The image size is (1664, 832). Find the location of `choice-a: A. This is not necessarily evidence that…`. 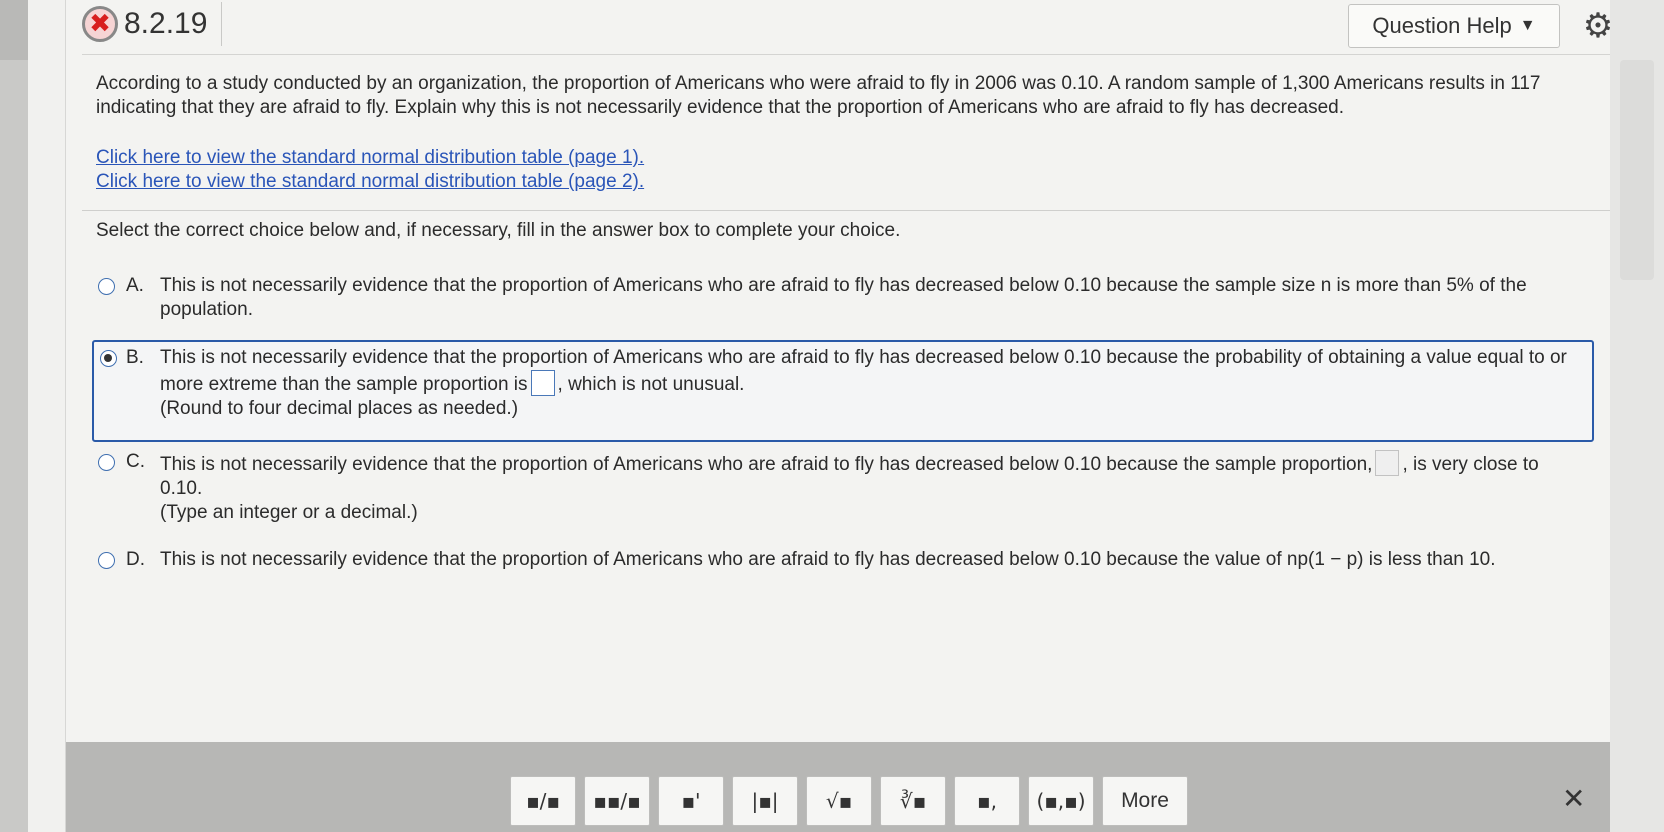

choice-a: A. This is not necessarily evidence that… is located at coordinates (844, 298).